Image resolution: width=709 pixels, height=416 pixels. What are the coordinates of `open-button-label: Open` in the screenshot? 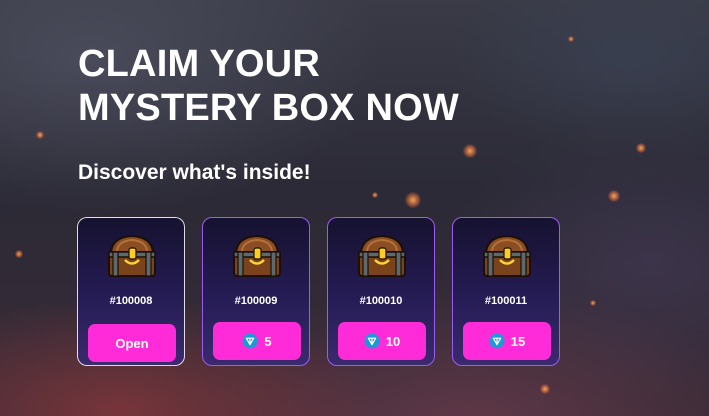 It's located at (132, 343).